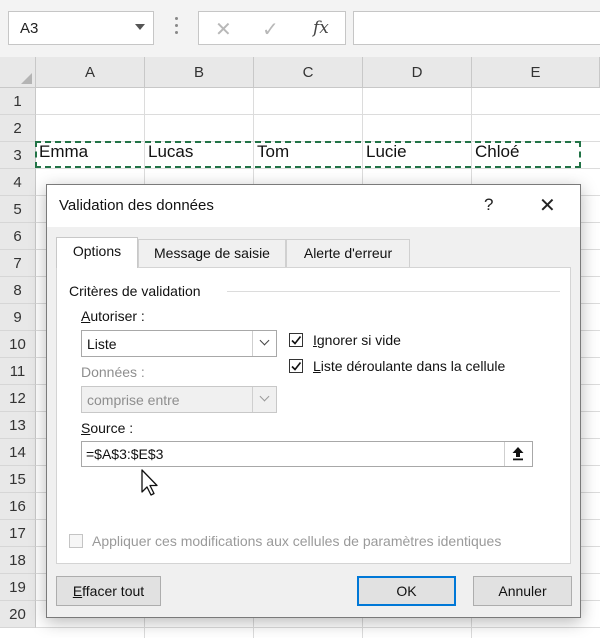 The image size is (600, 638). What do you see at coordinates (108, 591) in the screenshot?
I see `clear-all-button: Effacer tout` at bounding box center [108, 591].